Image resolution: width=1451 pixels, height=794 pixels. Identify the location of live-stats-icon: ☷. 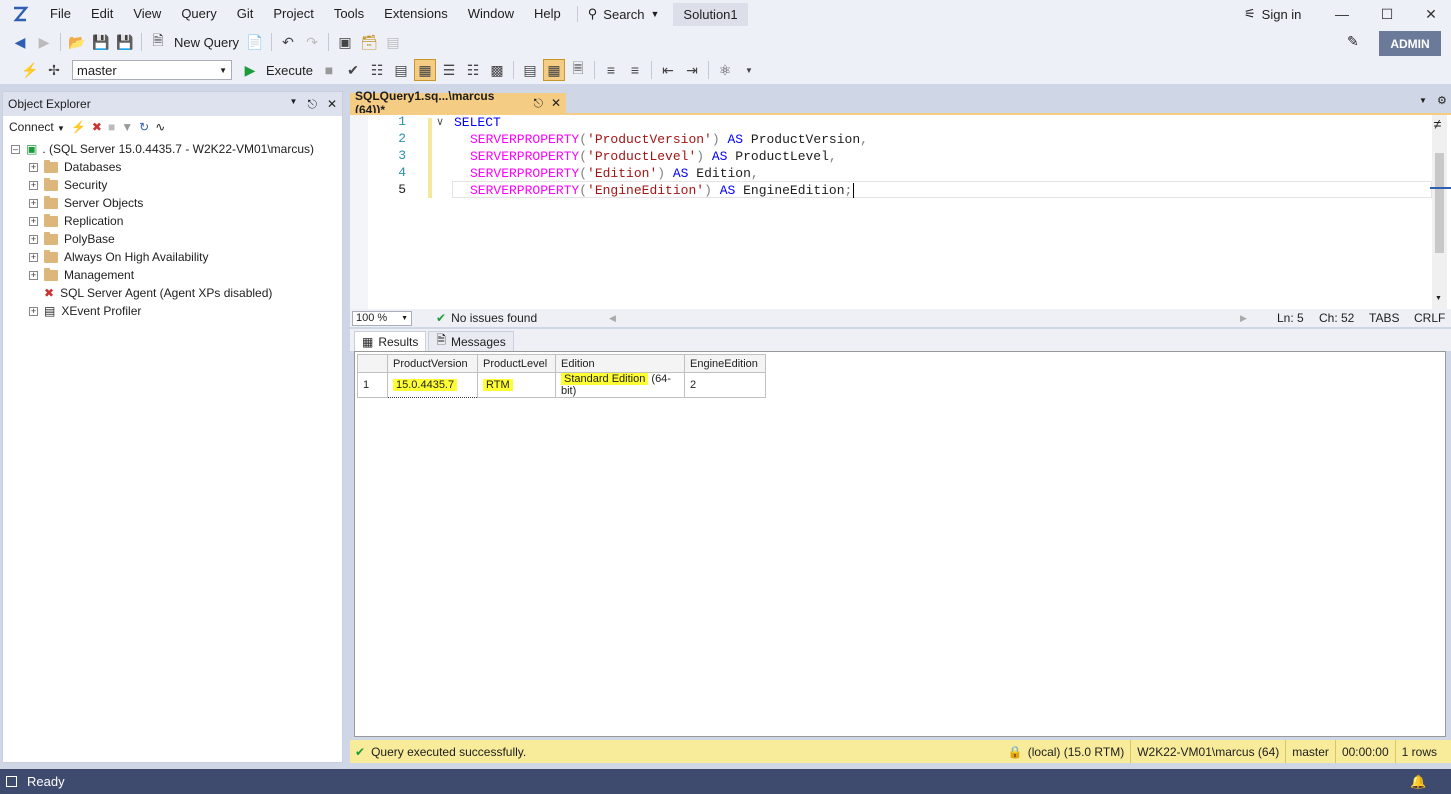
(473, 70).